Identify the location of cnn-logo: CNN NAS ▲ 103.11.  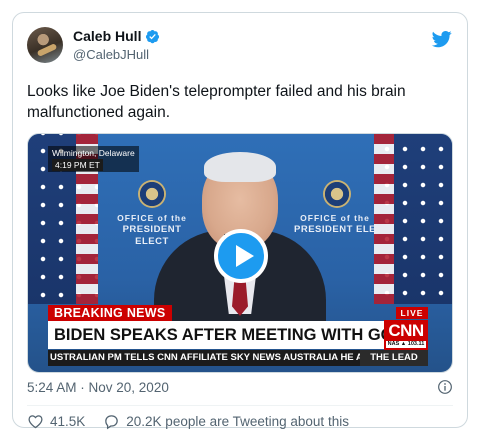
(406, 335).